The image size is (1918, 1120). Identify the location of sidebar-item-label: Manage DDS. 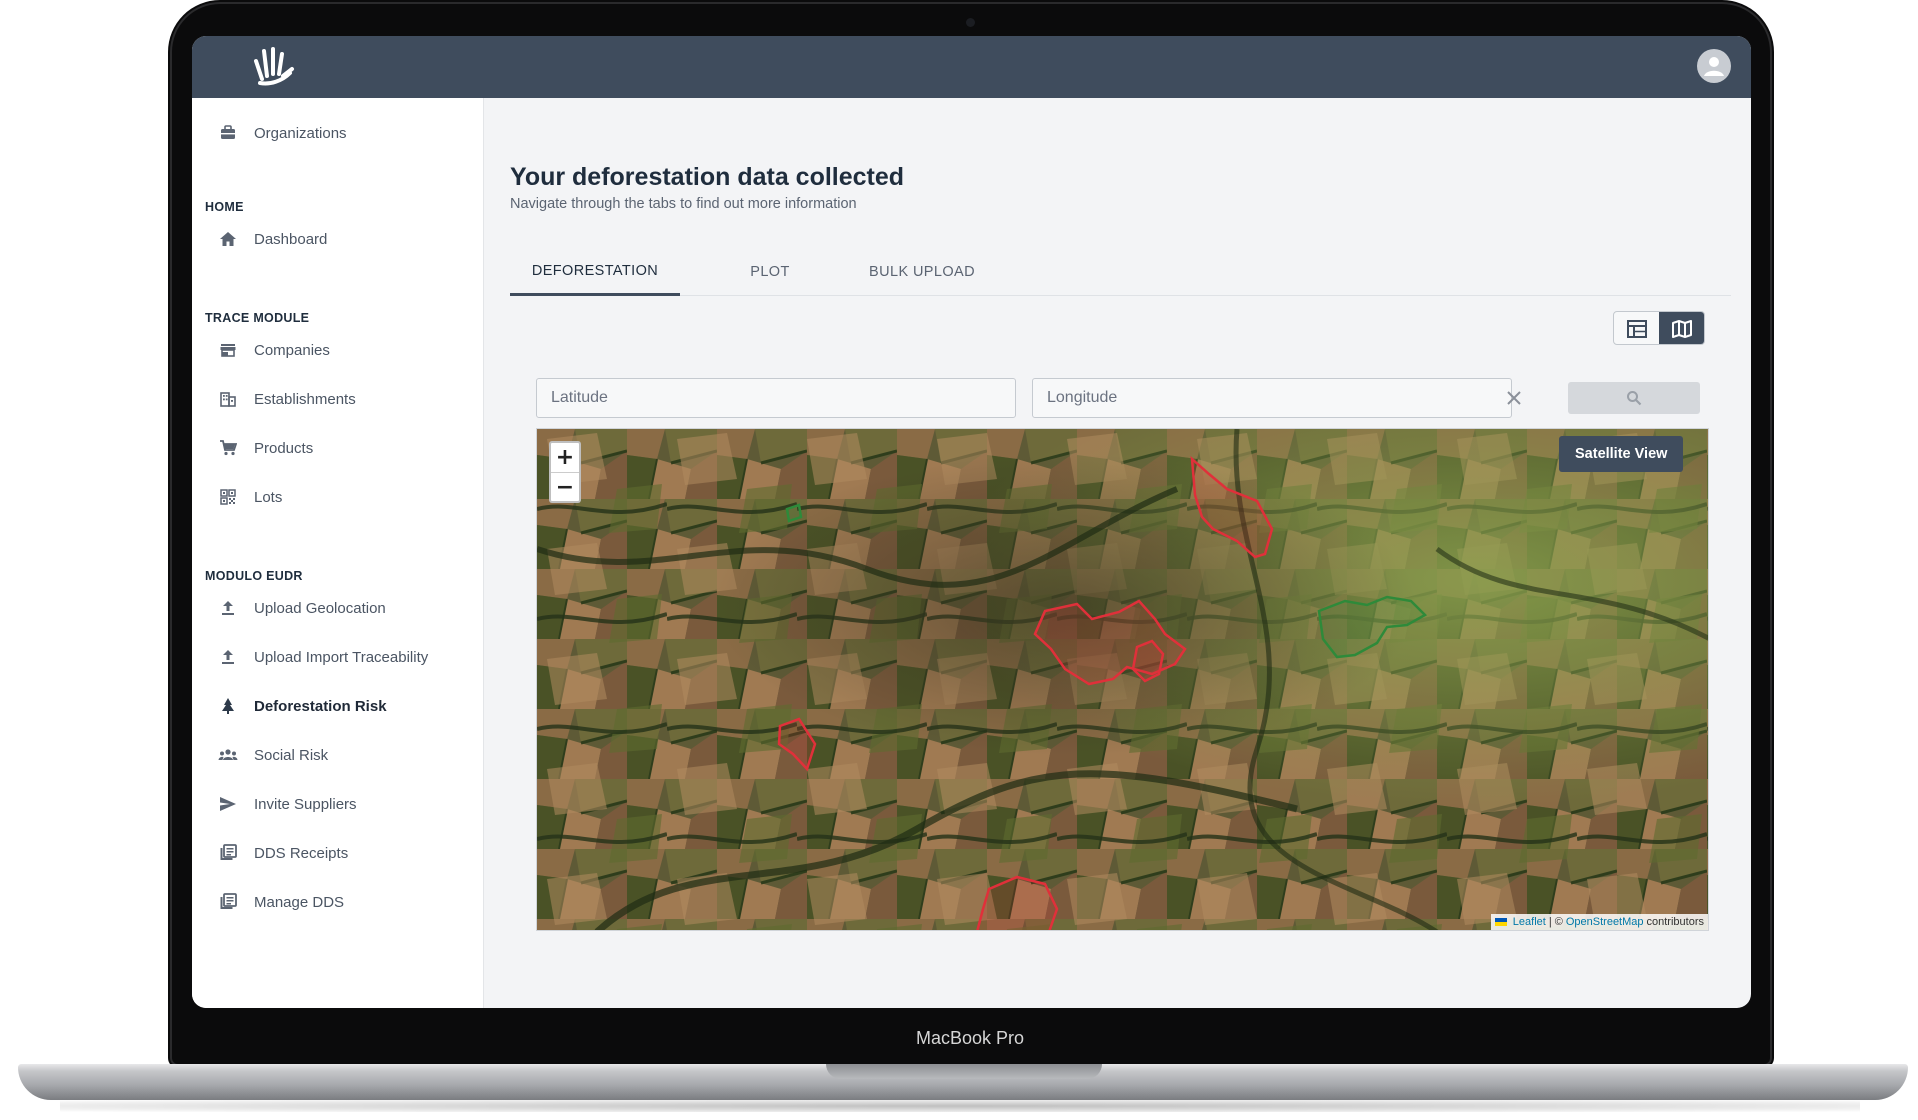
(299, 902).